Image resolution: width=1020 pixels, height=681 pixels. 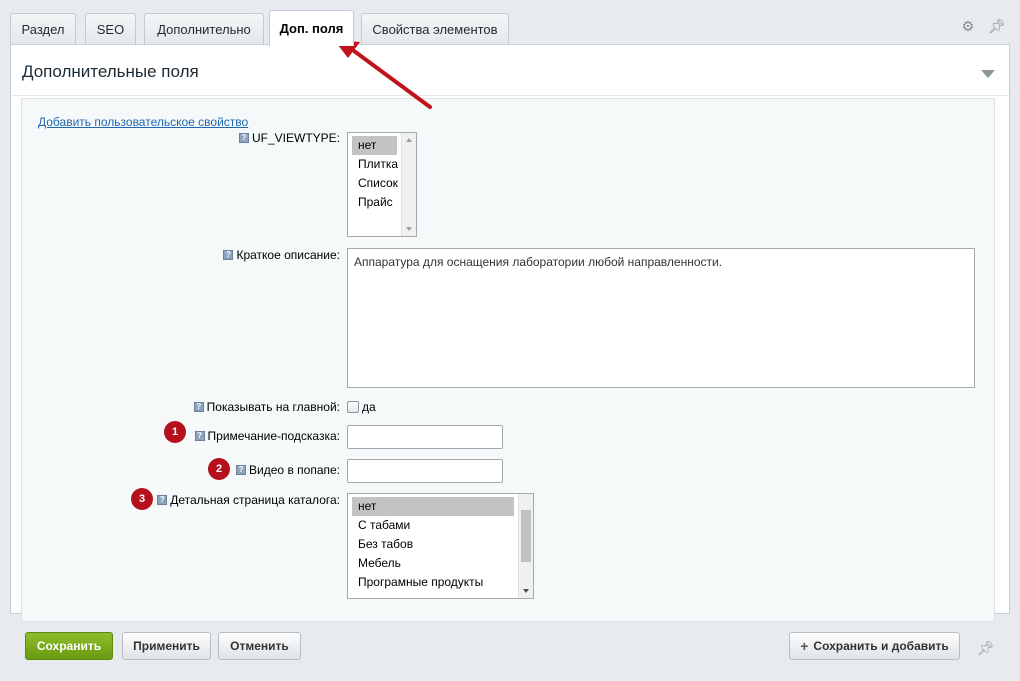 I want to click on tab-seo: SEO, so click(x=110, y=29).